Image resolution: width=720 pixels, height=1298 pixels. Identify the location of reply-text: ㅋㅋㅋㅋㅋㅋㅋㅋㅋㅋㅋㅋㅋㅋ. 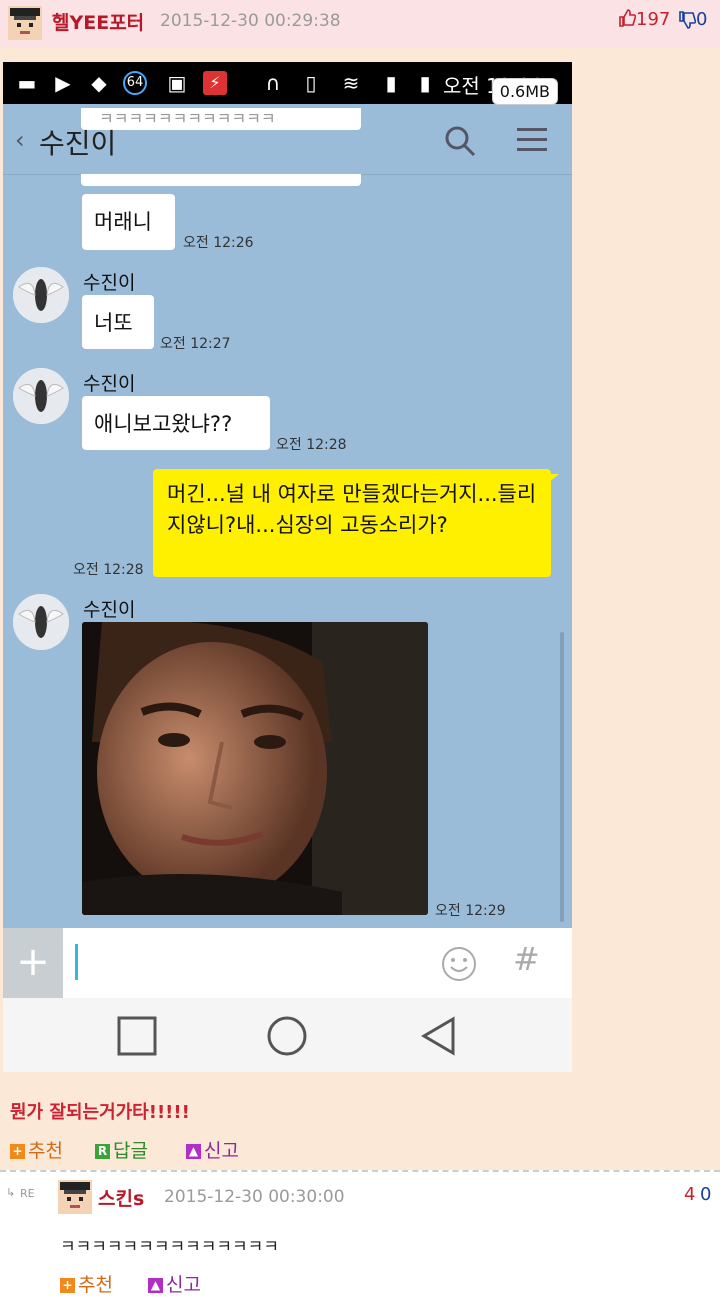
(169, 1247).